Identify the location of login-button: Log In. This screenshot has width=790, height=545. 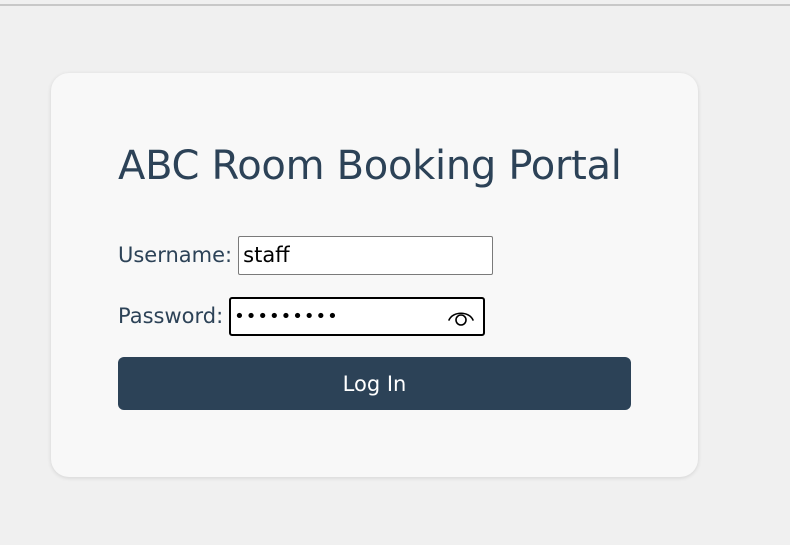
(374, 383).